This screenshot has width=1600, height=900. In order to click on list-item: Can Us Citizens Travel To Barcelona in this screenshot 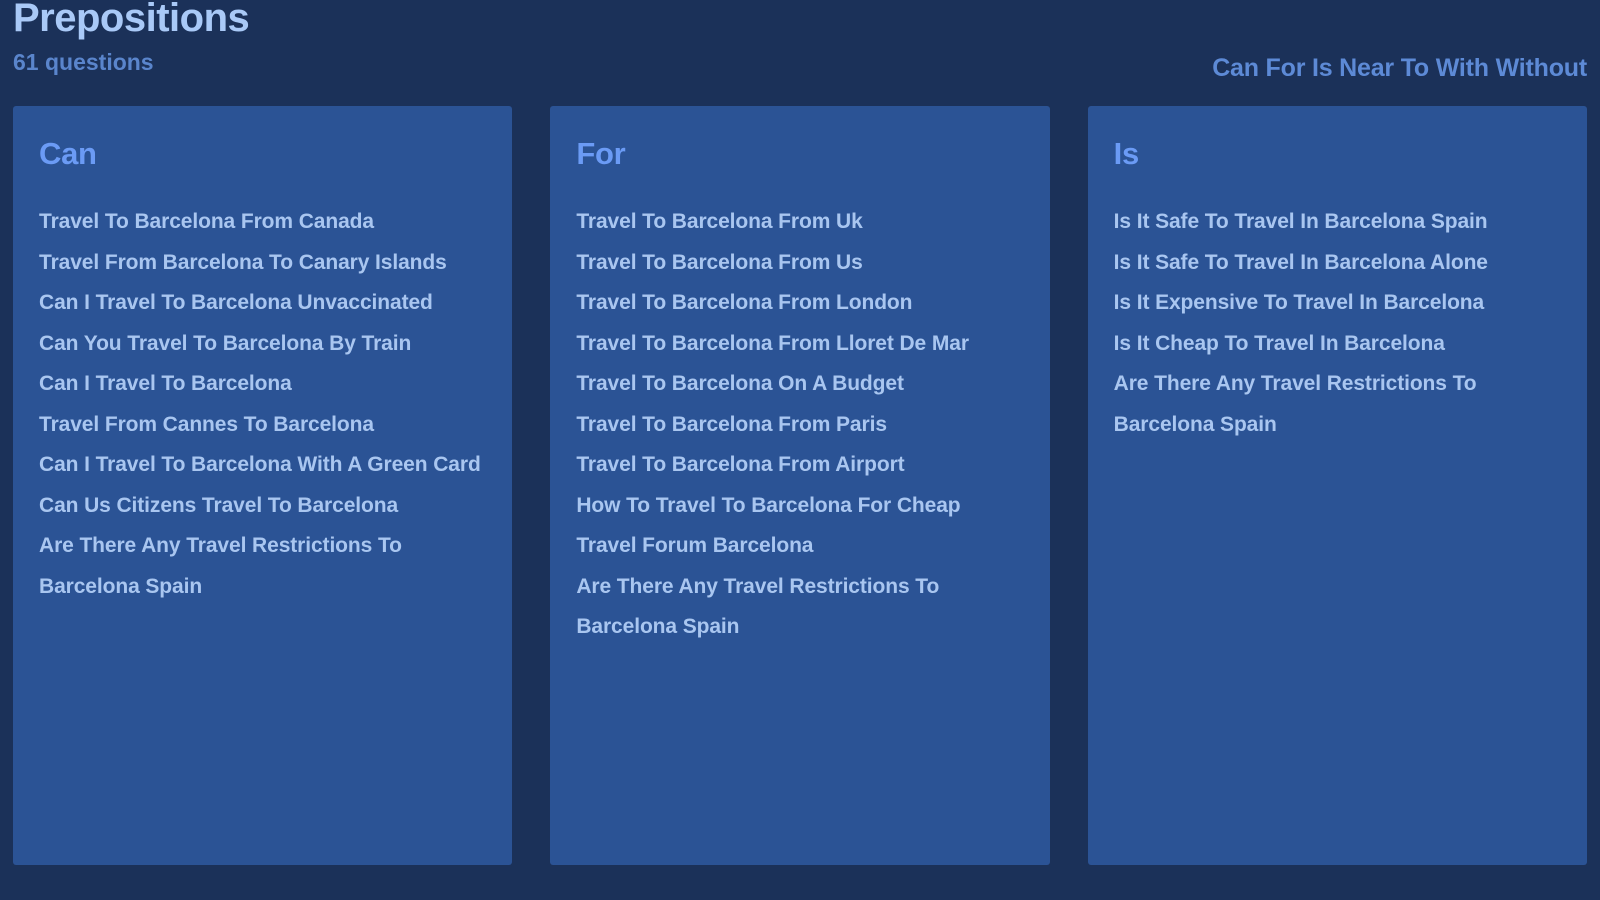, I will do `click(262, 506)`.